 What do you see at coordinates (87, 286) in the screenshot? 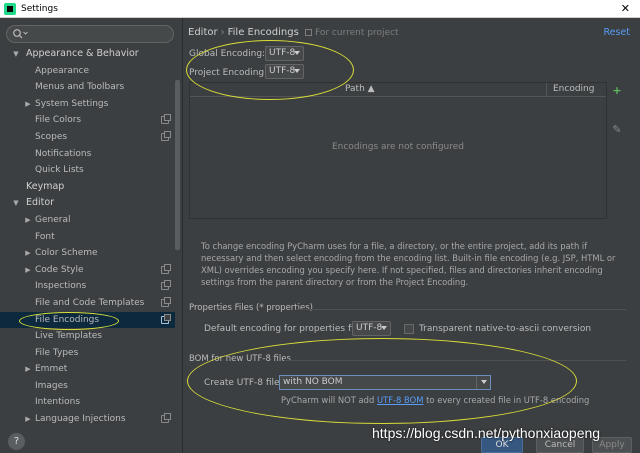
I see `sidebar-item-inspections: Inspections` at bounding box center [87, 286].